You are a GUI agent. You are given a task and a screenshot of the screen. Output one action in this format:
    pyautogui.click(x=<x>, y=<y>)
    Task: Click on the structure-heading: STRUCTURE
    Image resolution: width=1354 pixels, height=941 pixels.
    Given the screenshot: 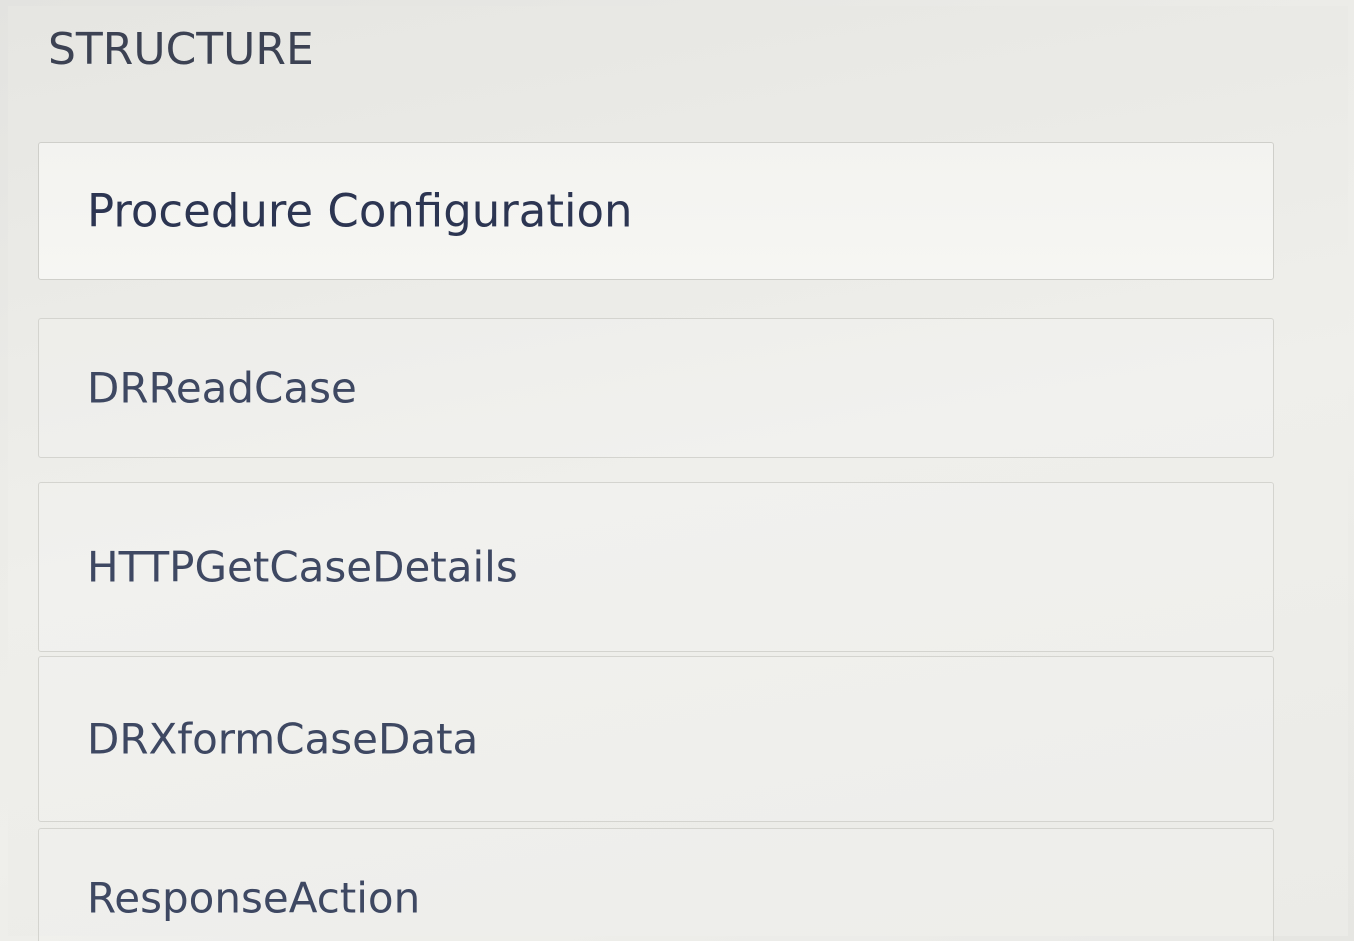 What is the action you would take?
    pyautogui.click(x=181, y=49)
    